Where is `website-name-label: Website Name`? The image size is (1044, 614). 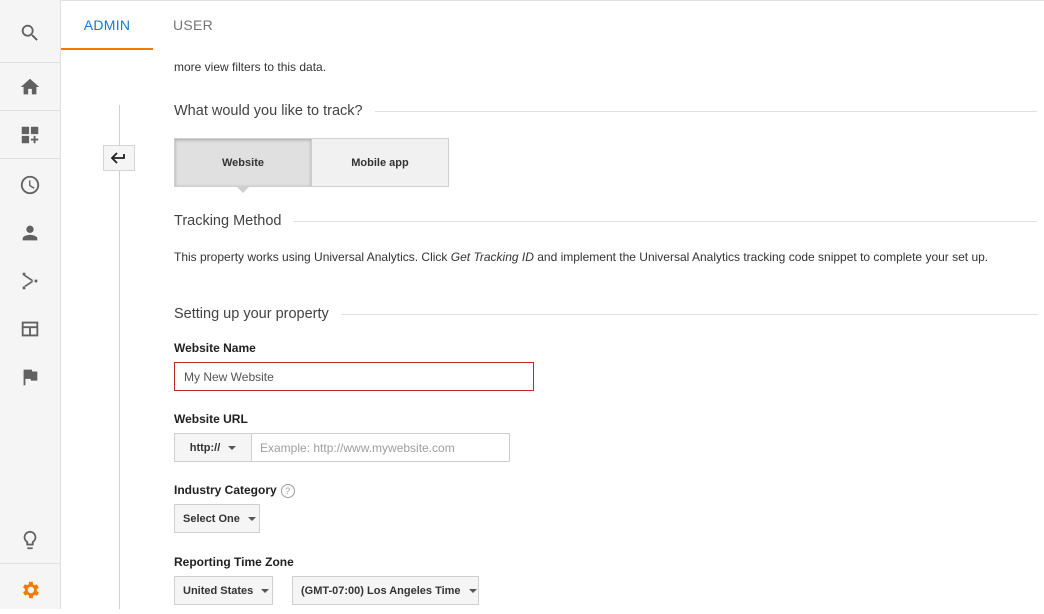 website-name-label: Website Name is located at coordinates (215, 348).